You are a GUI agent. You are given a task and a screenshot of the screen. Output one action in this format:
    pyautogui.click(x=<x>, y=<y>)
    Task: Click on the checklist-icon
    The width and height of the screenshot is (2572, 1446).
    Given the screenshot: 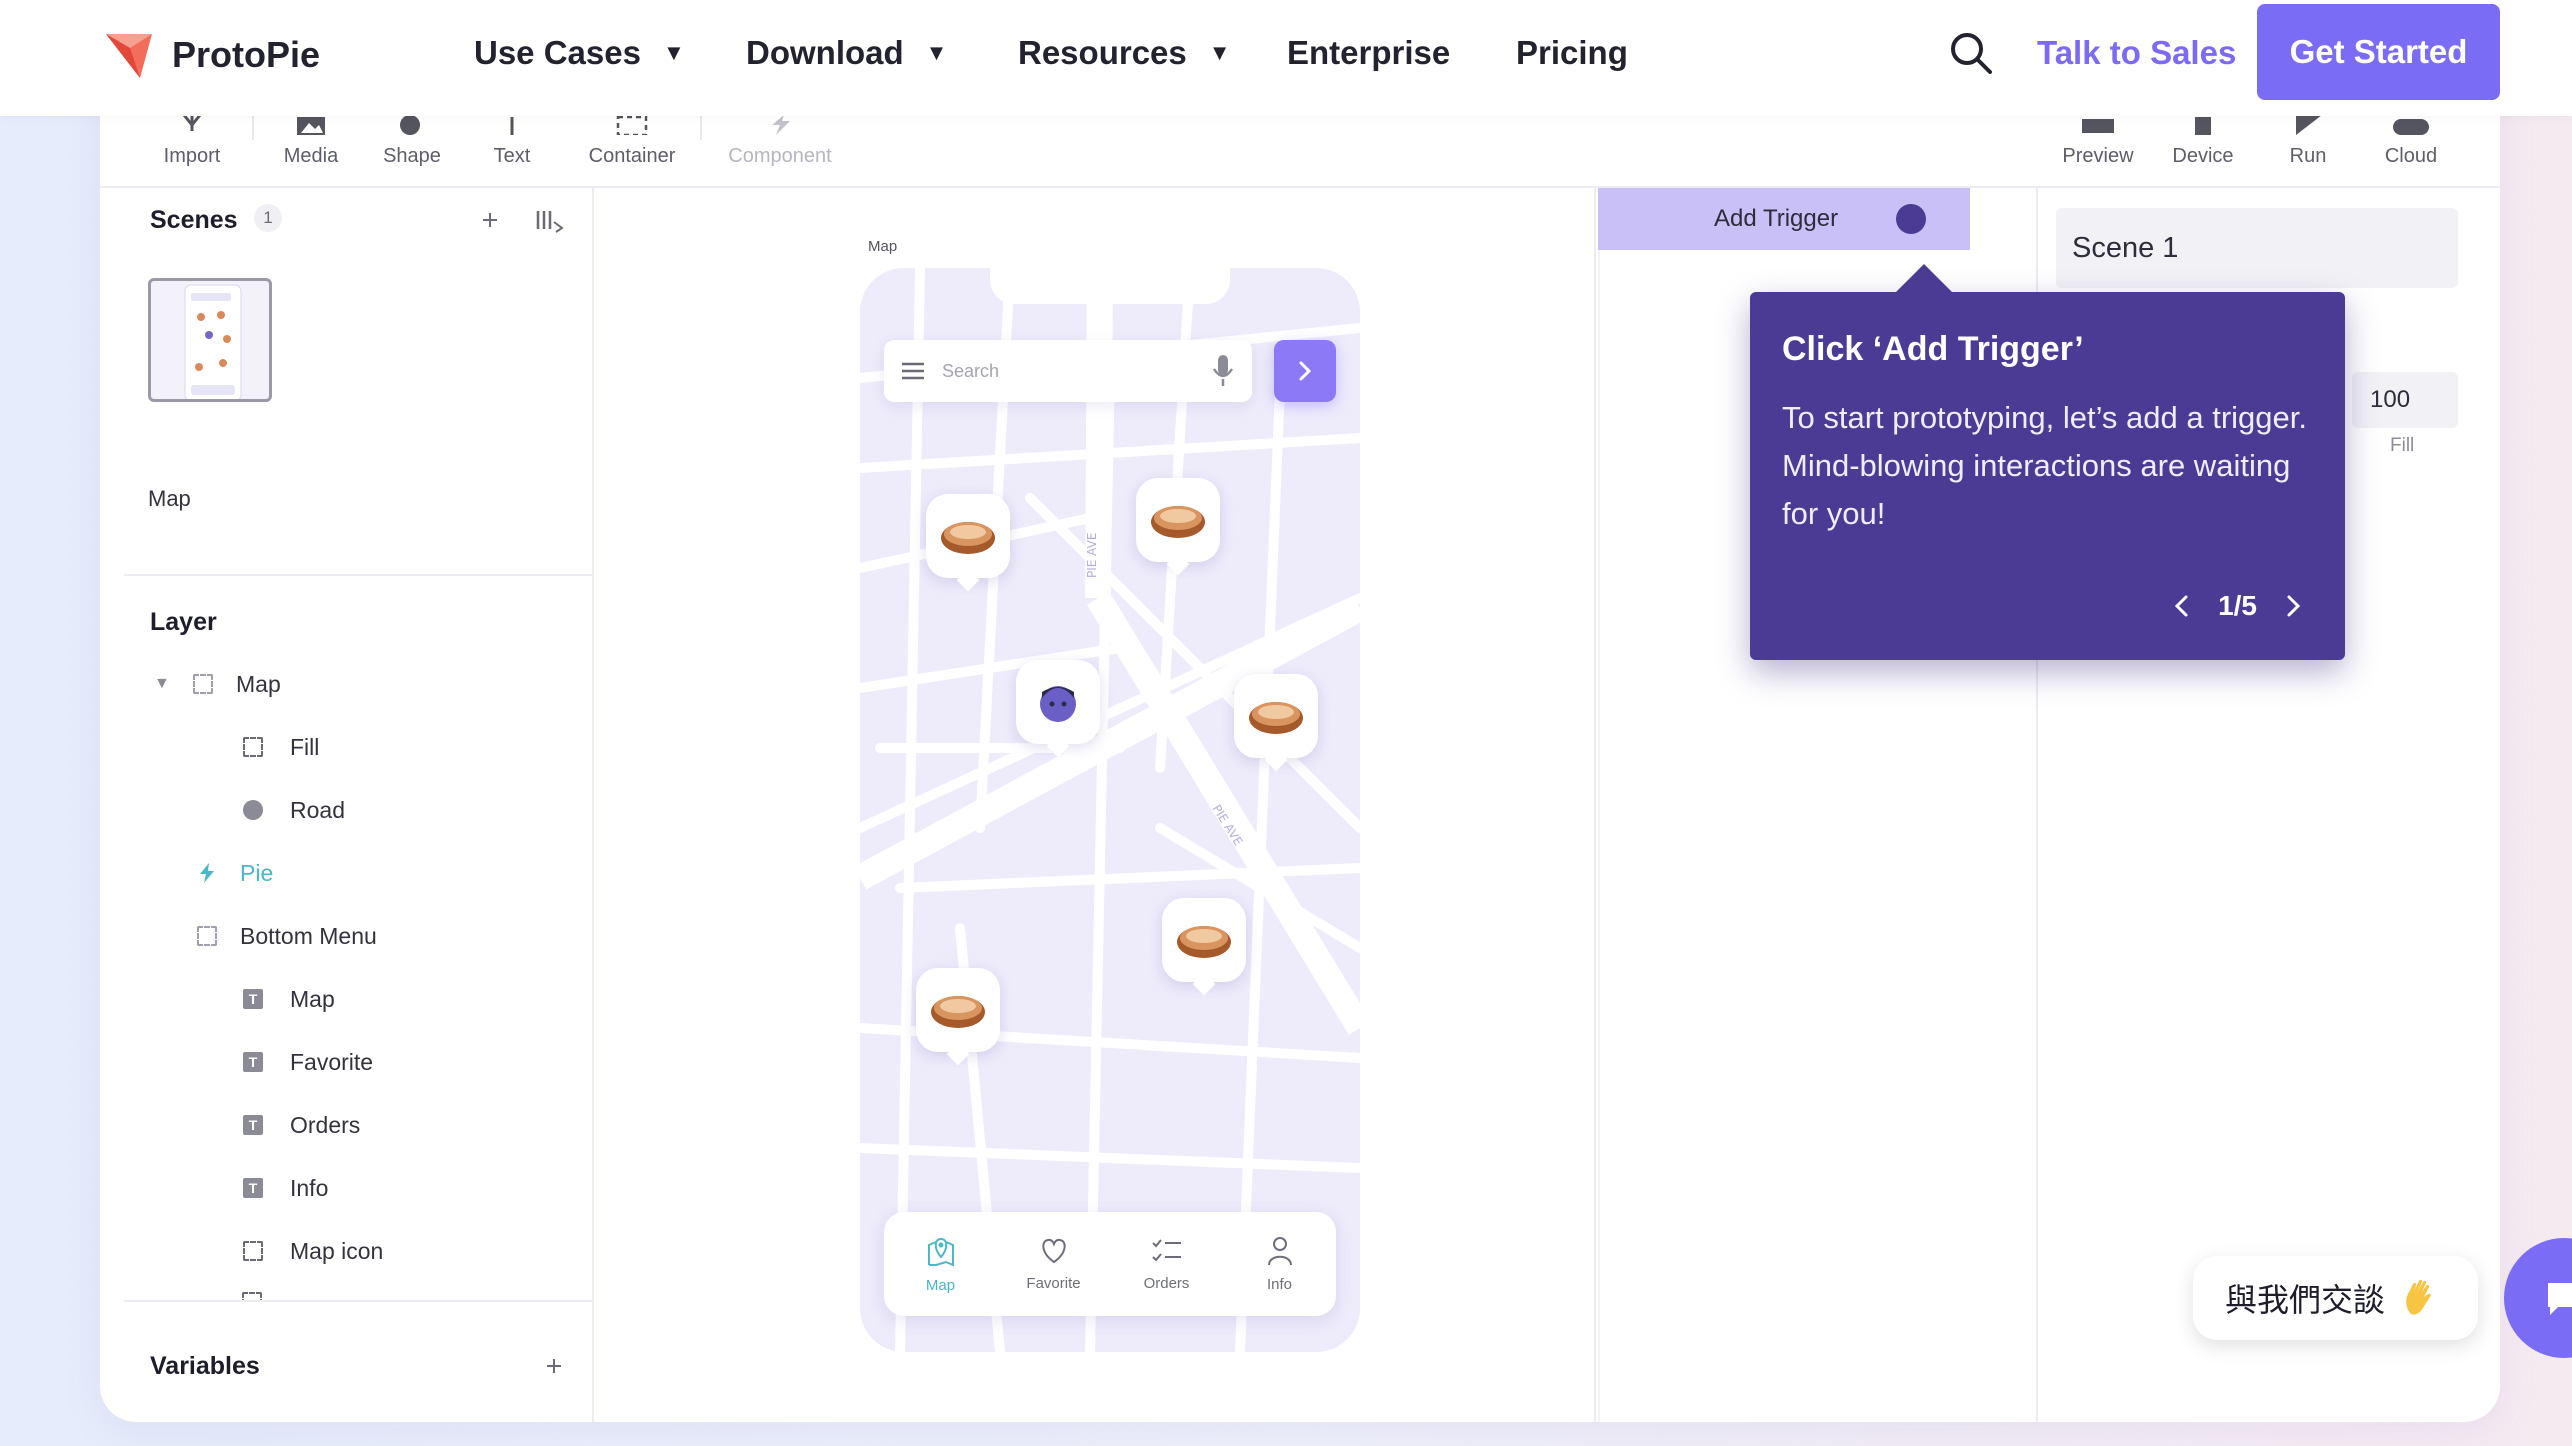 What is the action you would take?
    pyautogui.click(x=1166, y=1249)
    